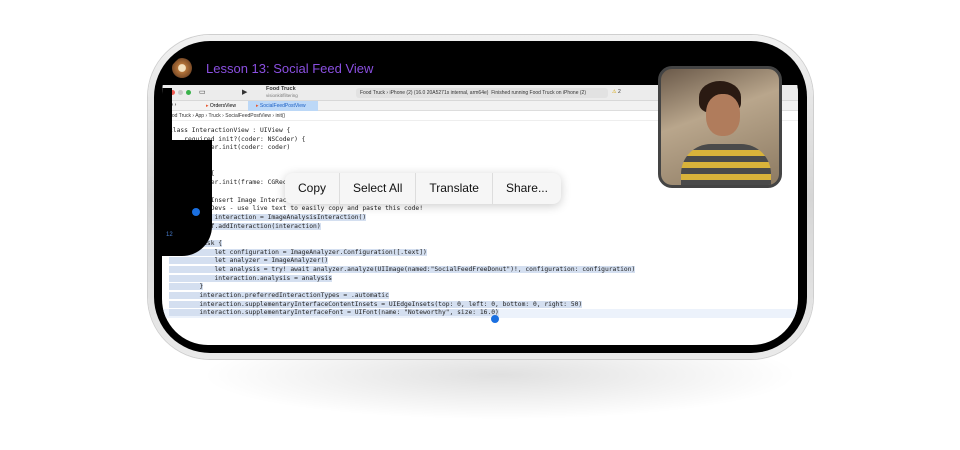  I want to click on breadcrumb-item: Truck, so click(214, 116).